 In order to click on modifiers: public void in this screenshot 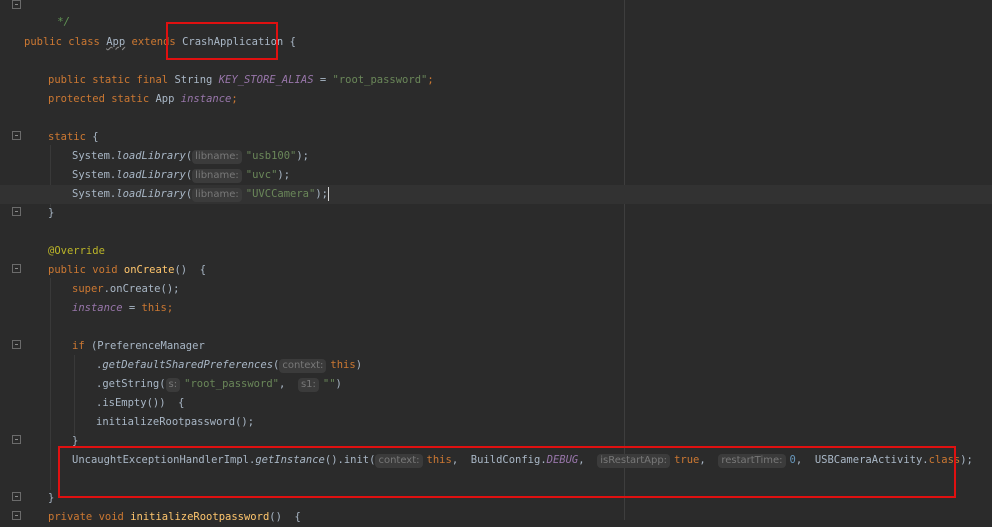, I will do `click(83, 270)`.